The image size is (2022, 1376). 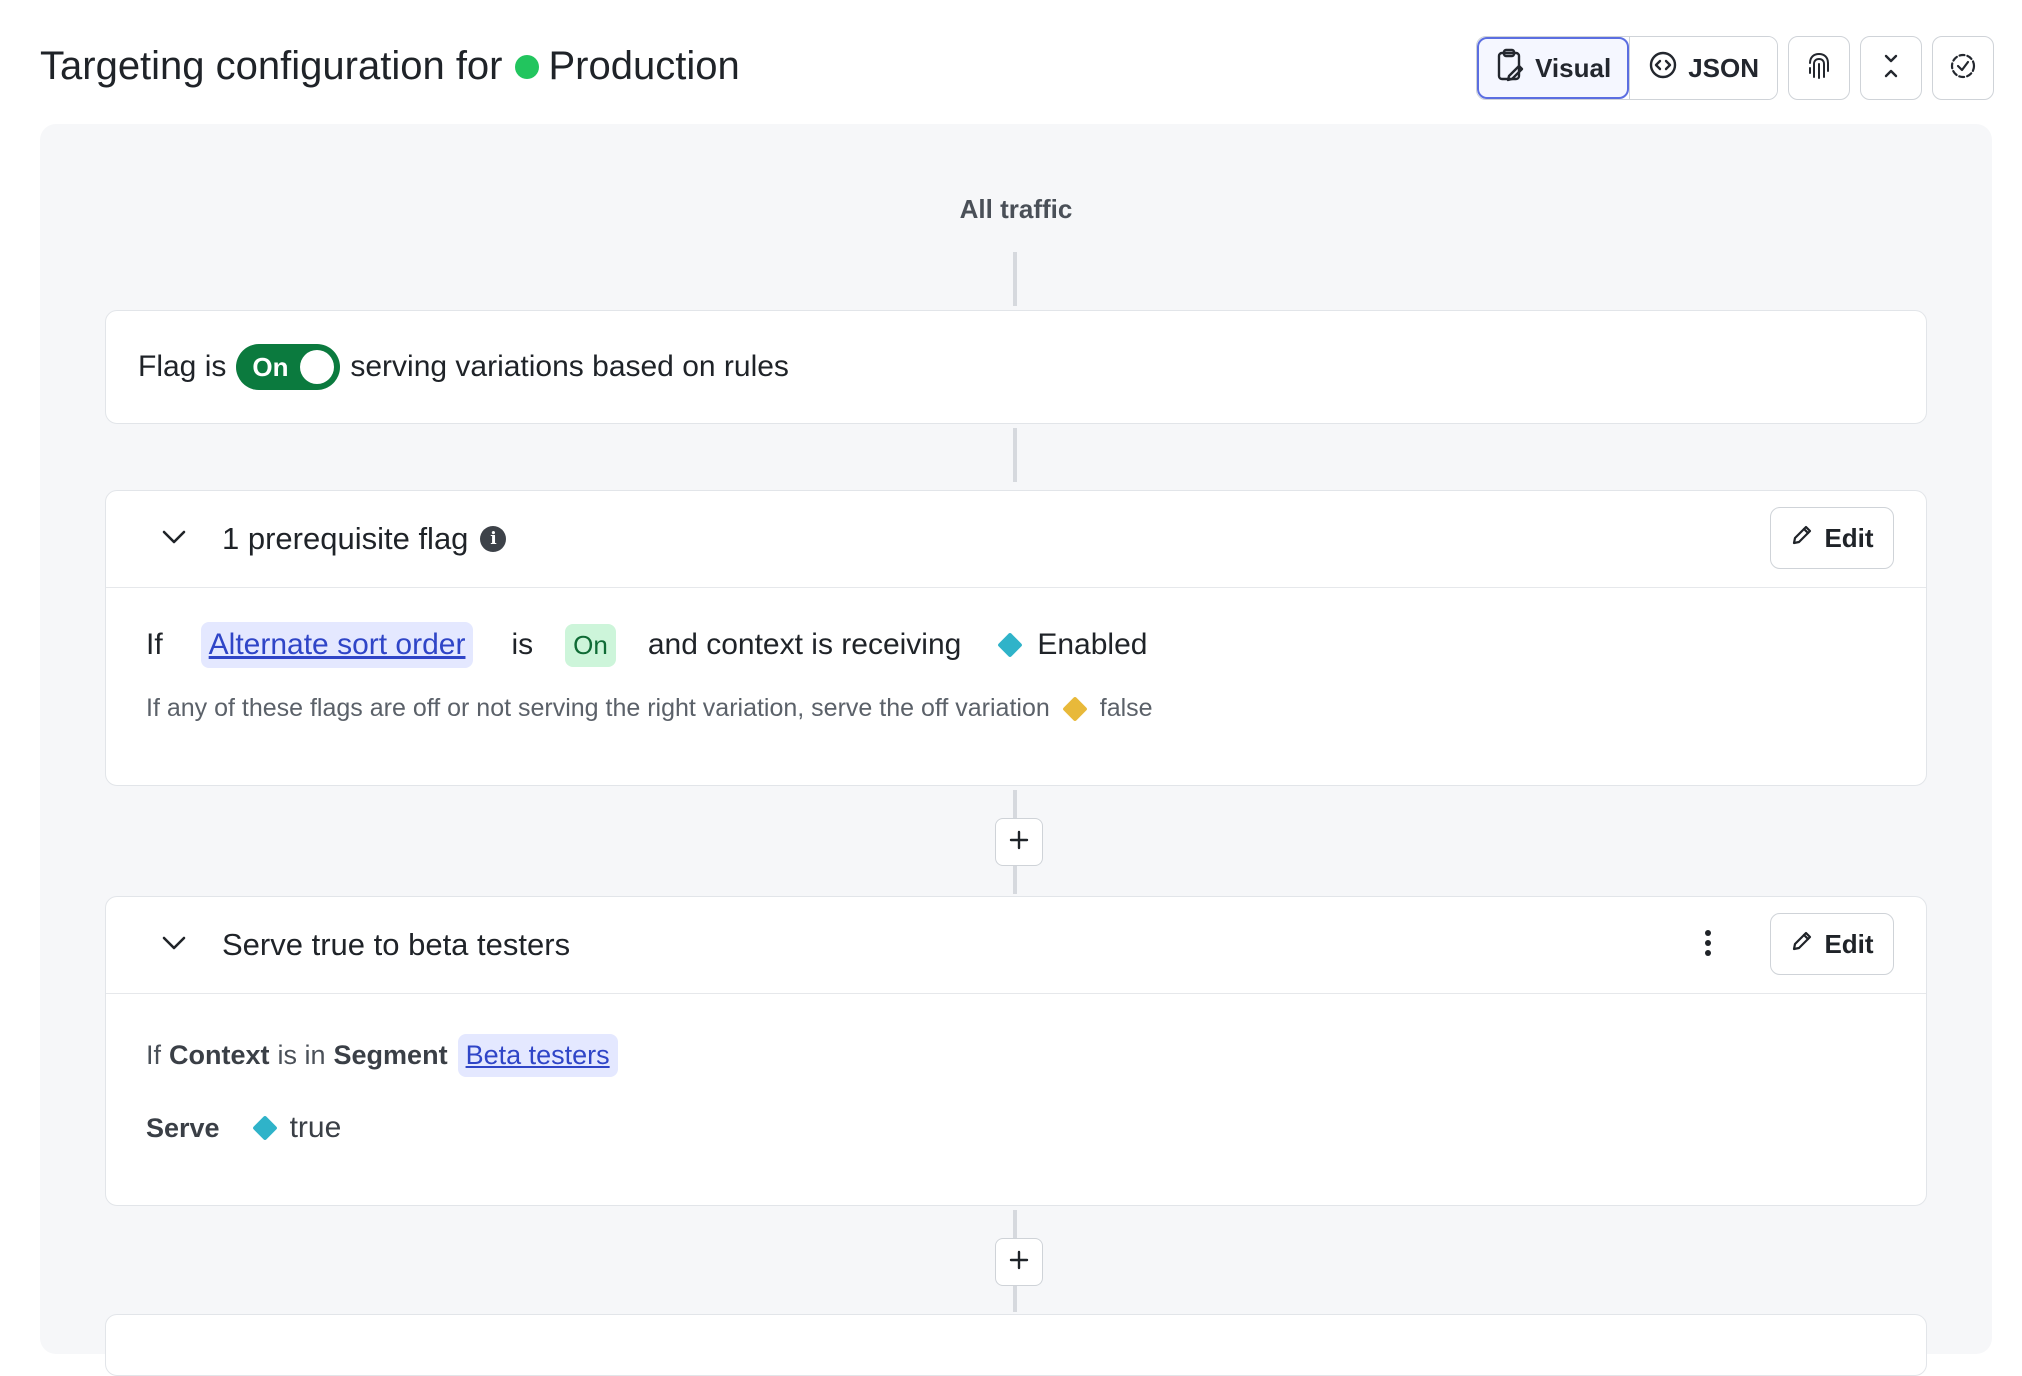 I want to click on flag-status-prefix: Flag is, so click(x=182, y=366).